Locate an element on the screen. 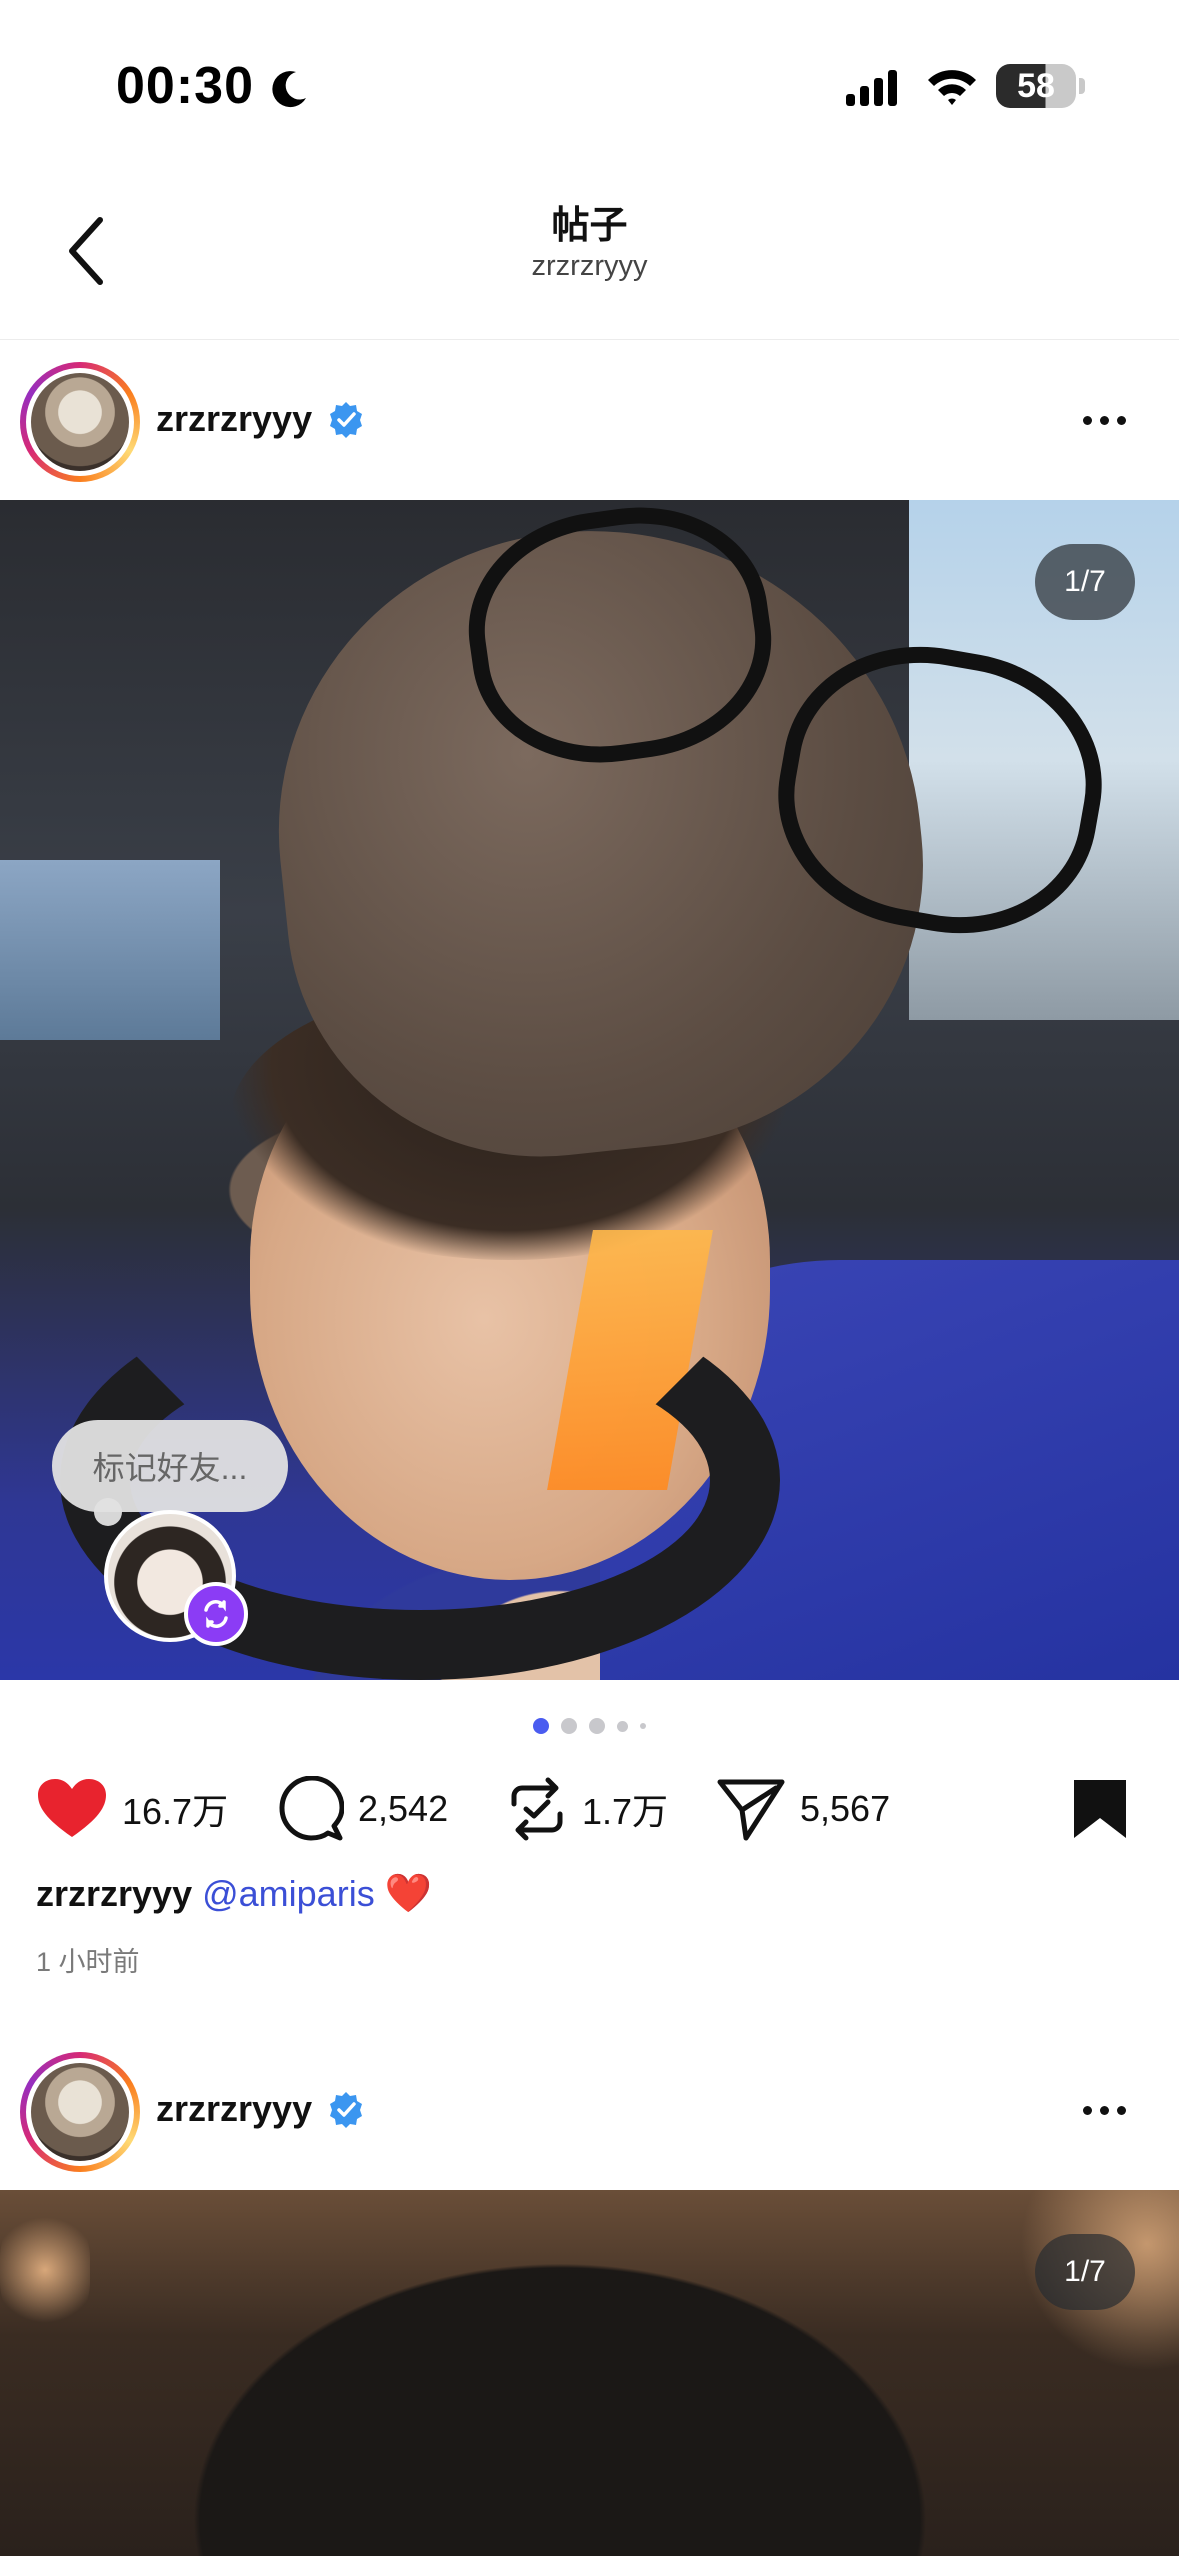  comment-button: 2,542 is located at coordinates (363, 1809).